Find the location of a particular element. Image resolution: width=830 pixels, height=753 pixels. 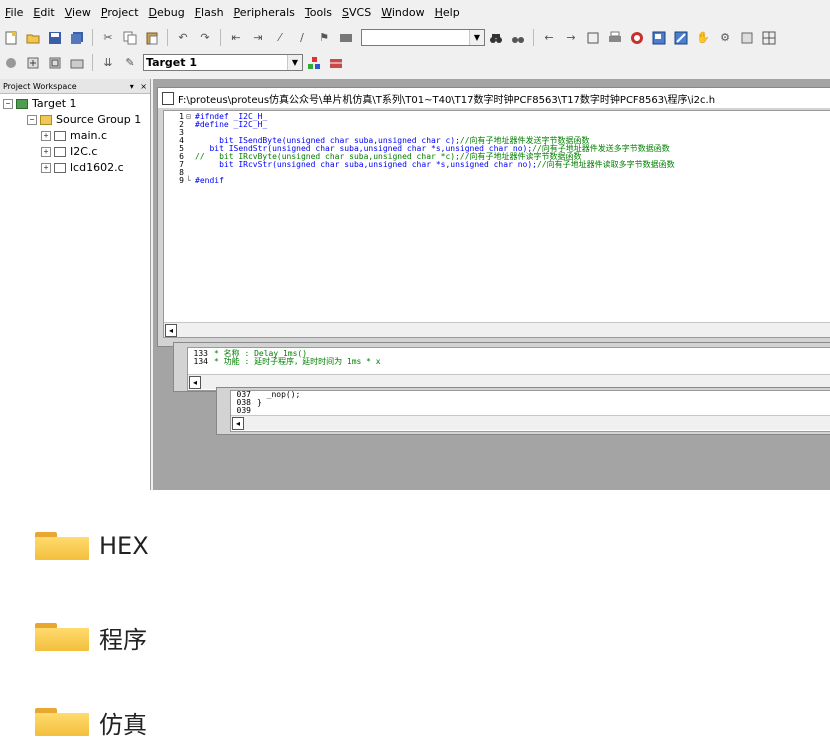

print-icon is located at coordinates (615, 38).